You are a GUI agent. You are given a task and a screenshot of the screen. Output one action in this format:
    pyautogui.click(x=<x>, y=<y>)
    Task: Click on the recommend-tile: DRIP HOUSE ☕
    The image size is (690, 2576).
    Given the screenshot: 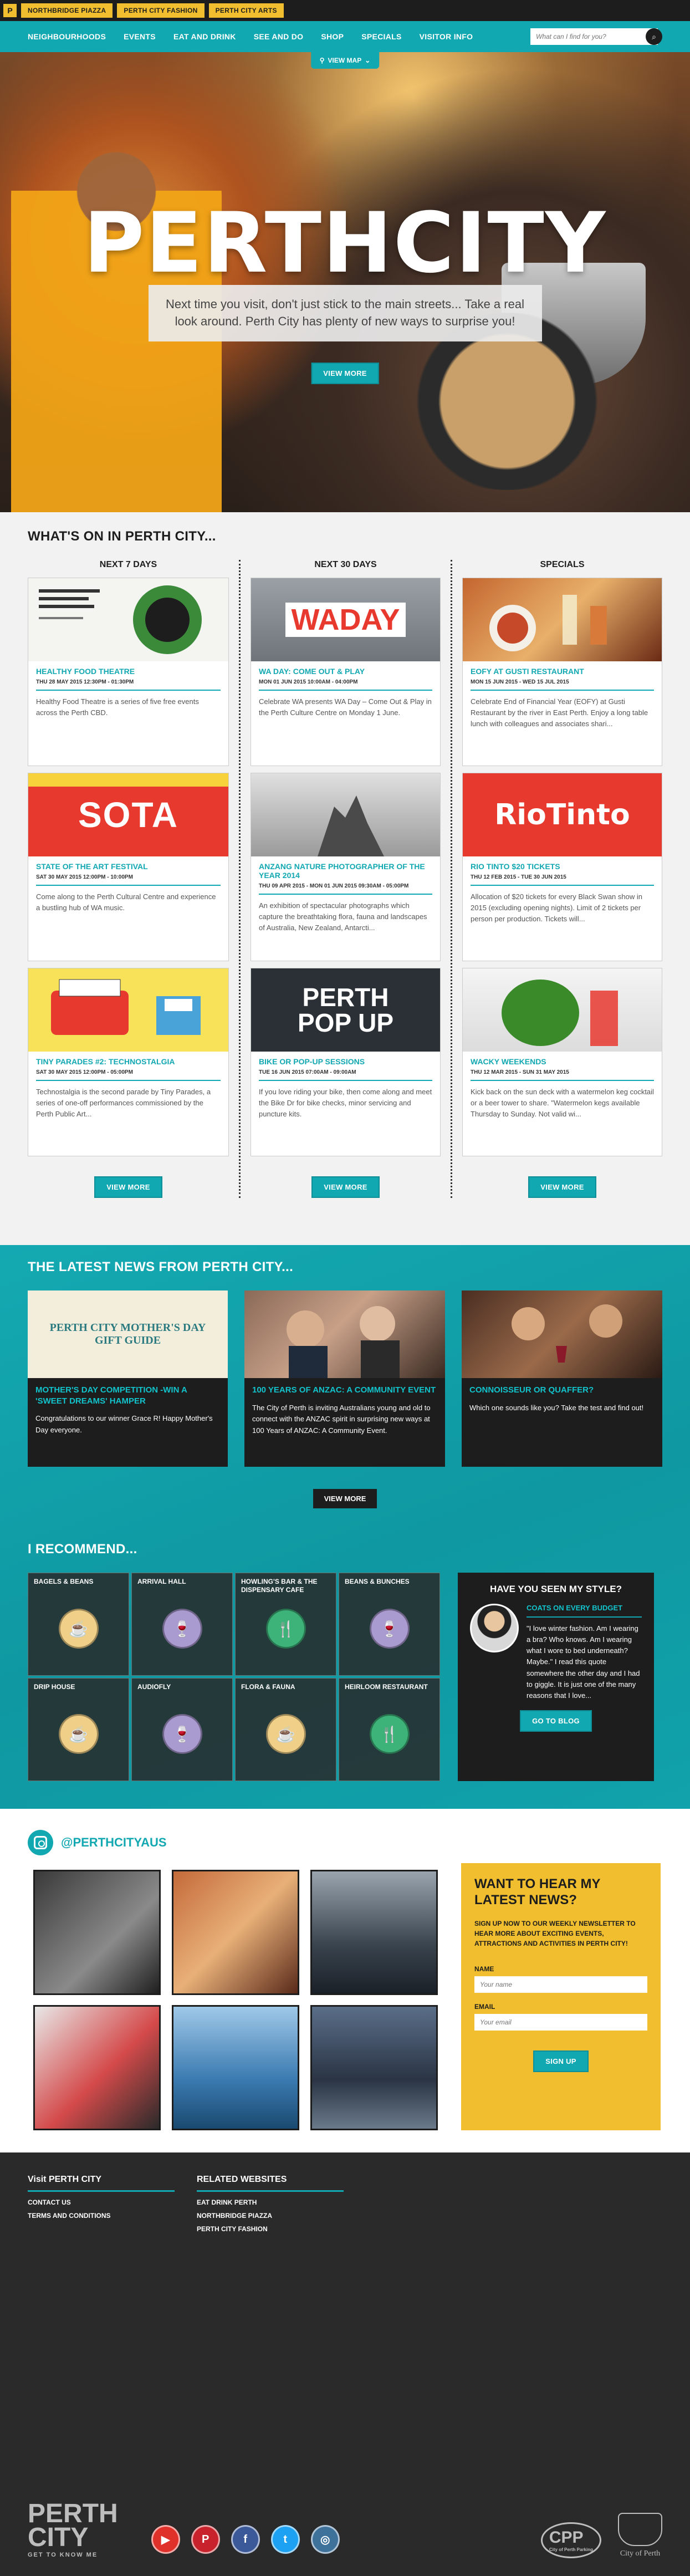 What is the action you would take?
    pyautogui.click(x=78, y=1729)
    